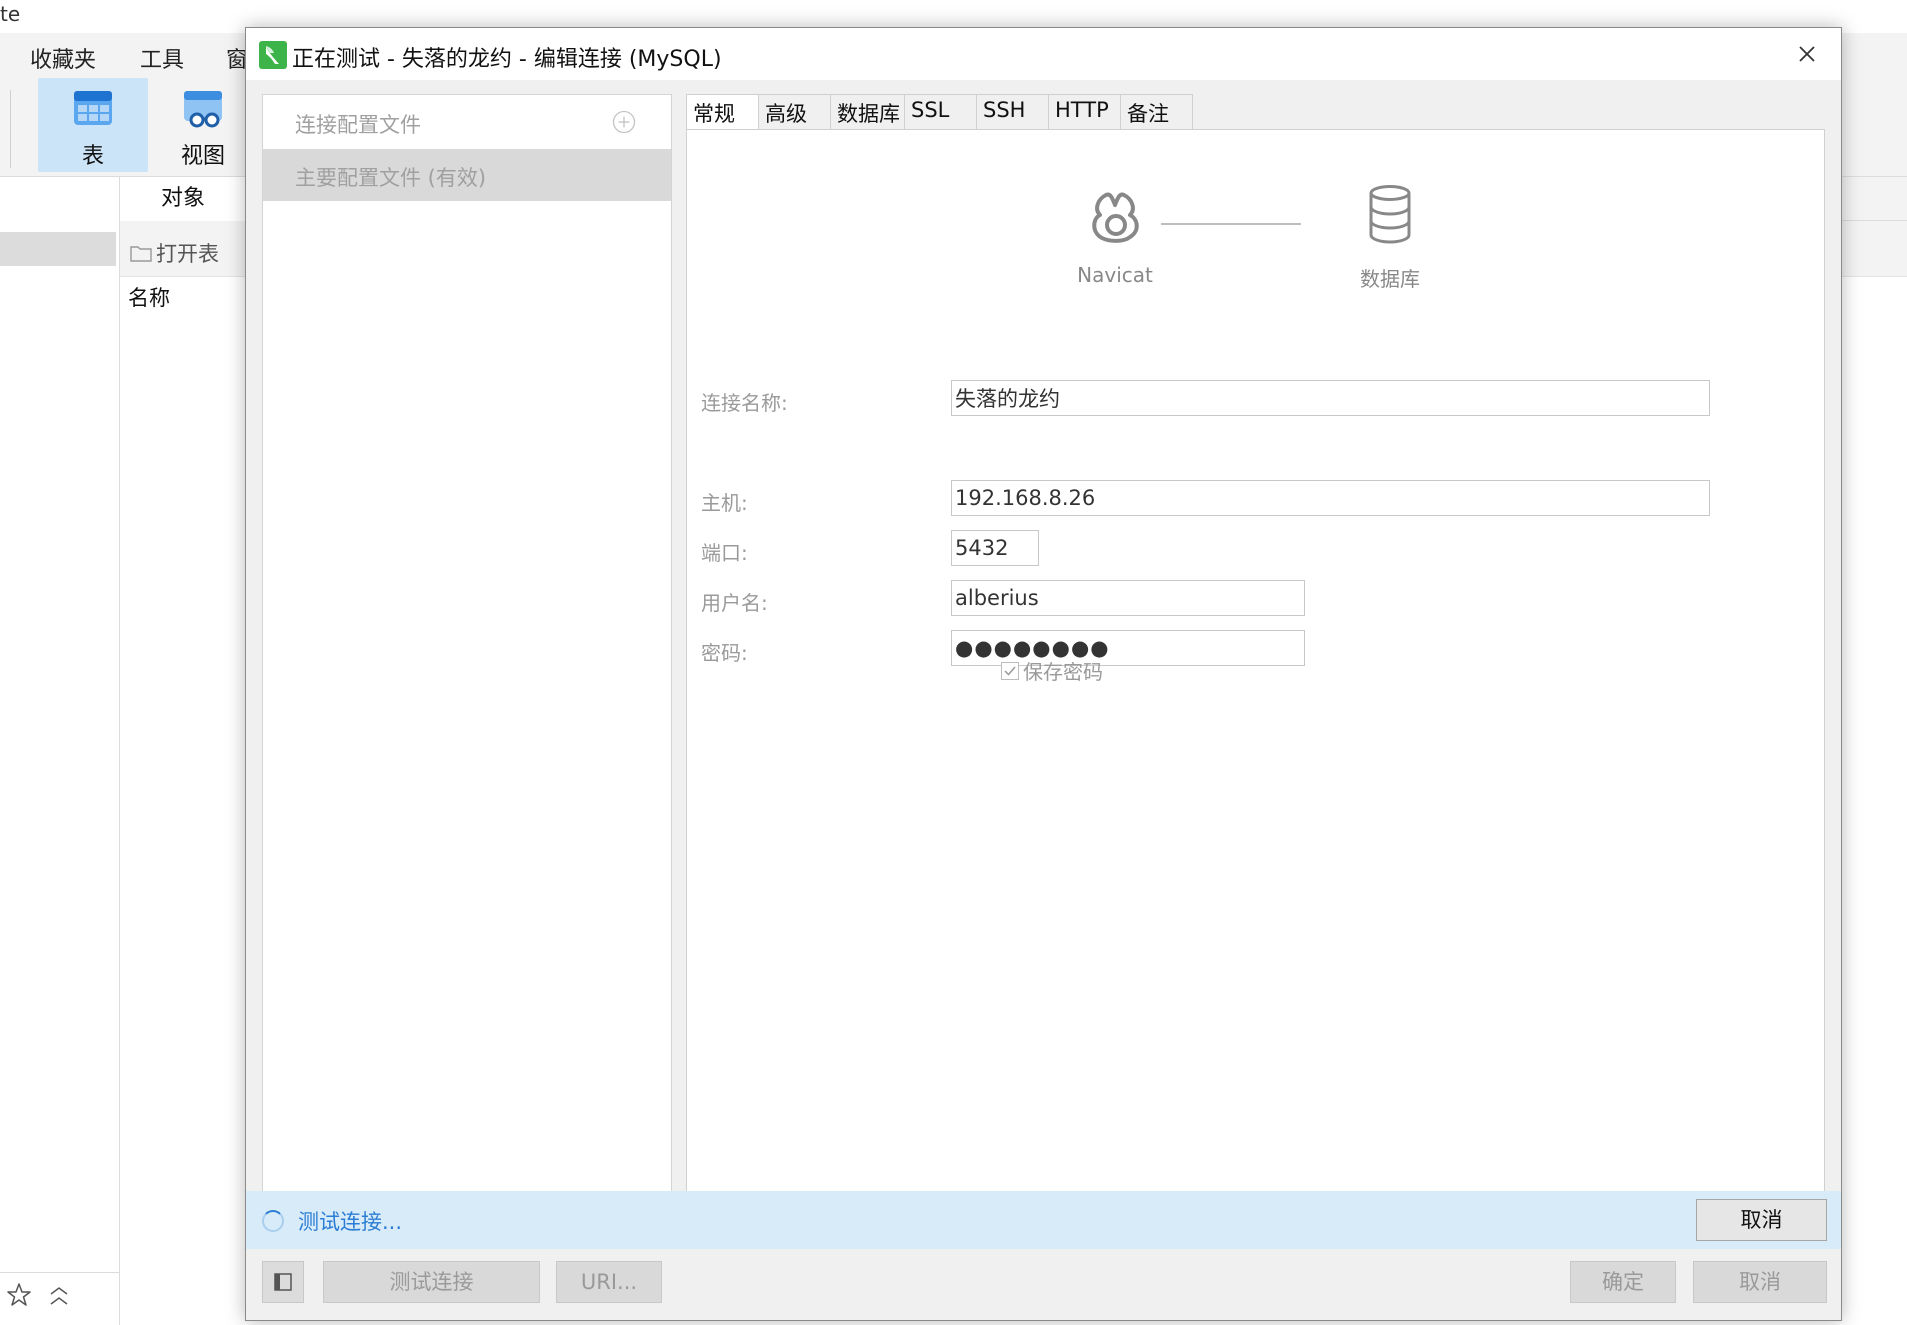  Describe the element at coordinates (1231, 224) in the screenshot. I see `connection-line` at that location.